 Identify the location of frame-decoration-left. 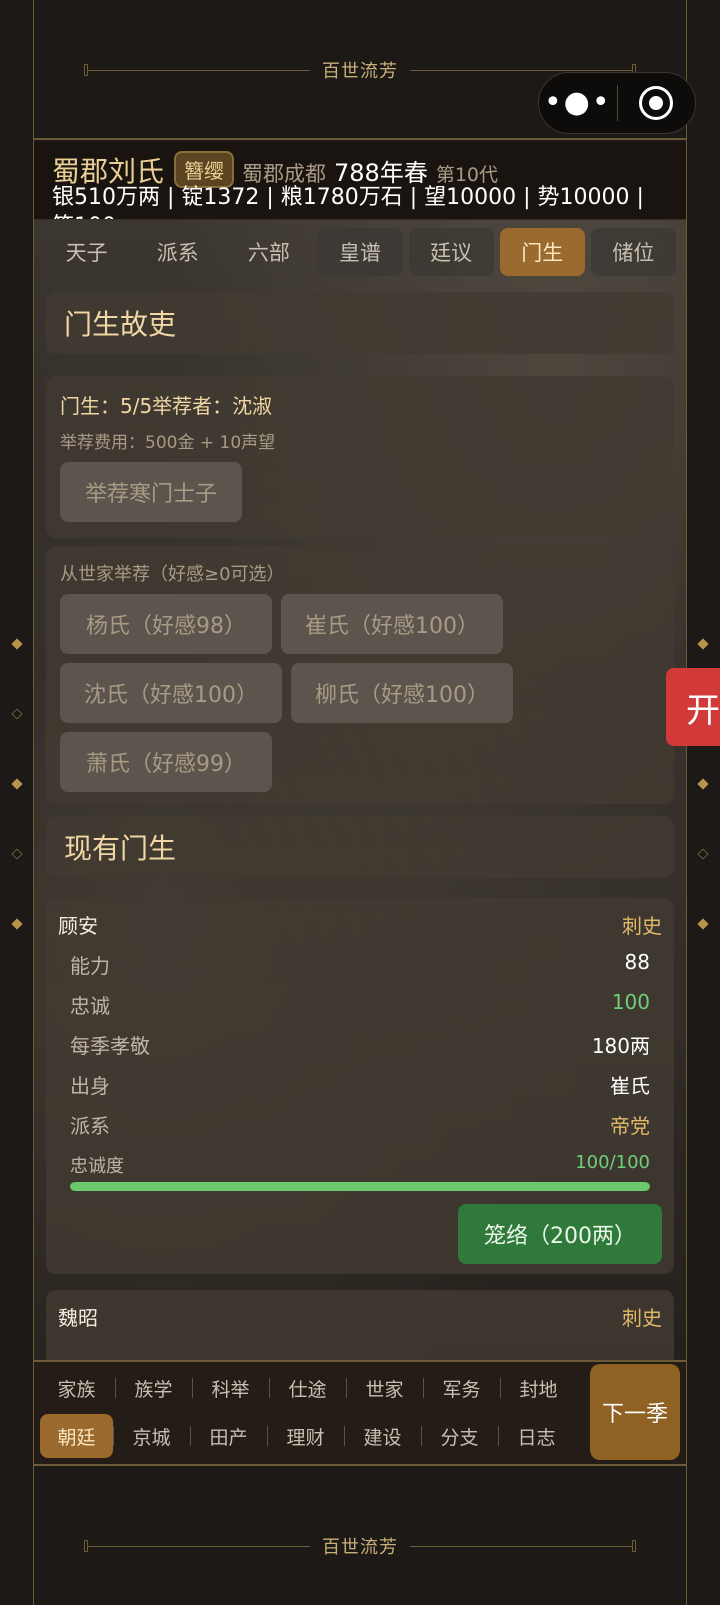
(17, 799).